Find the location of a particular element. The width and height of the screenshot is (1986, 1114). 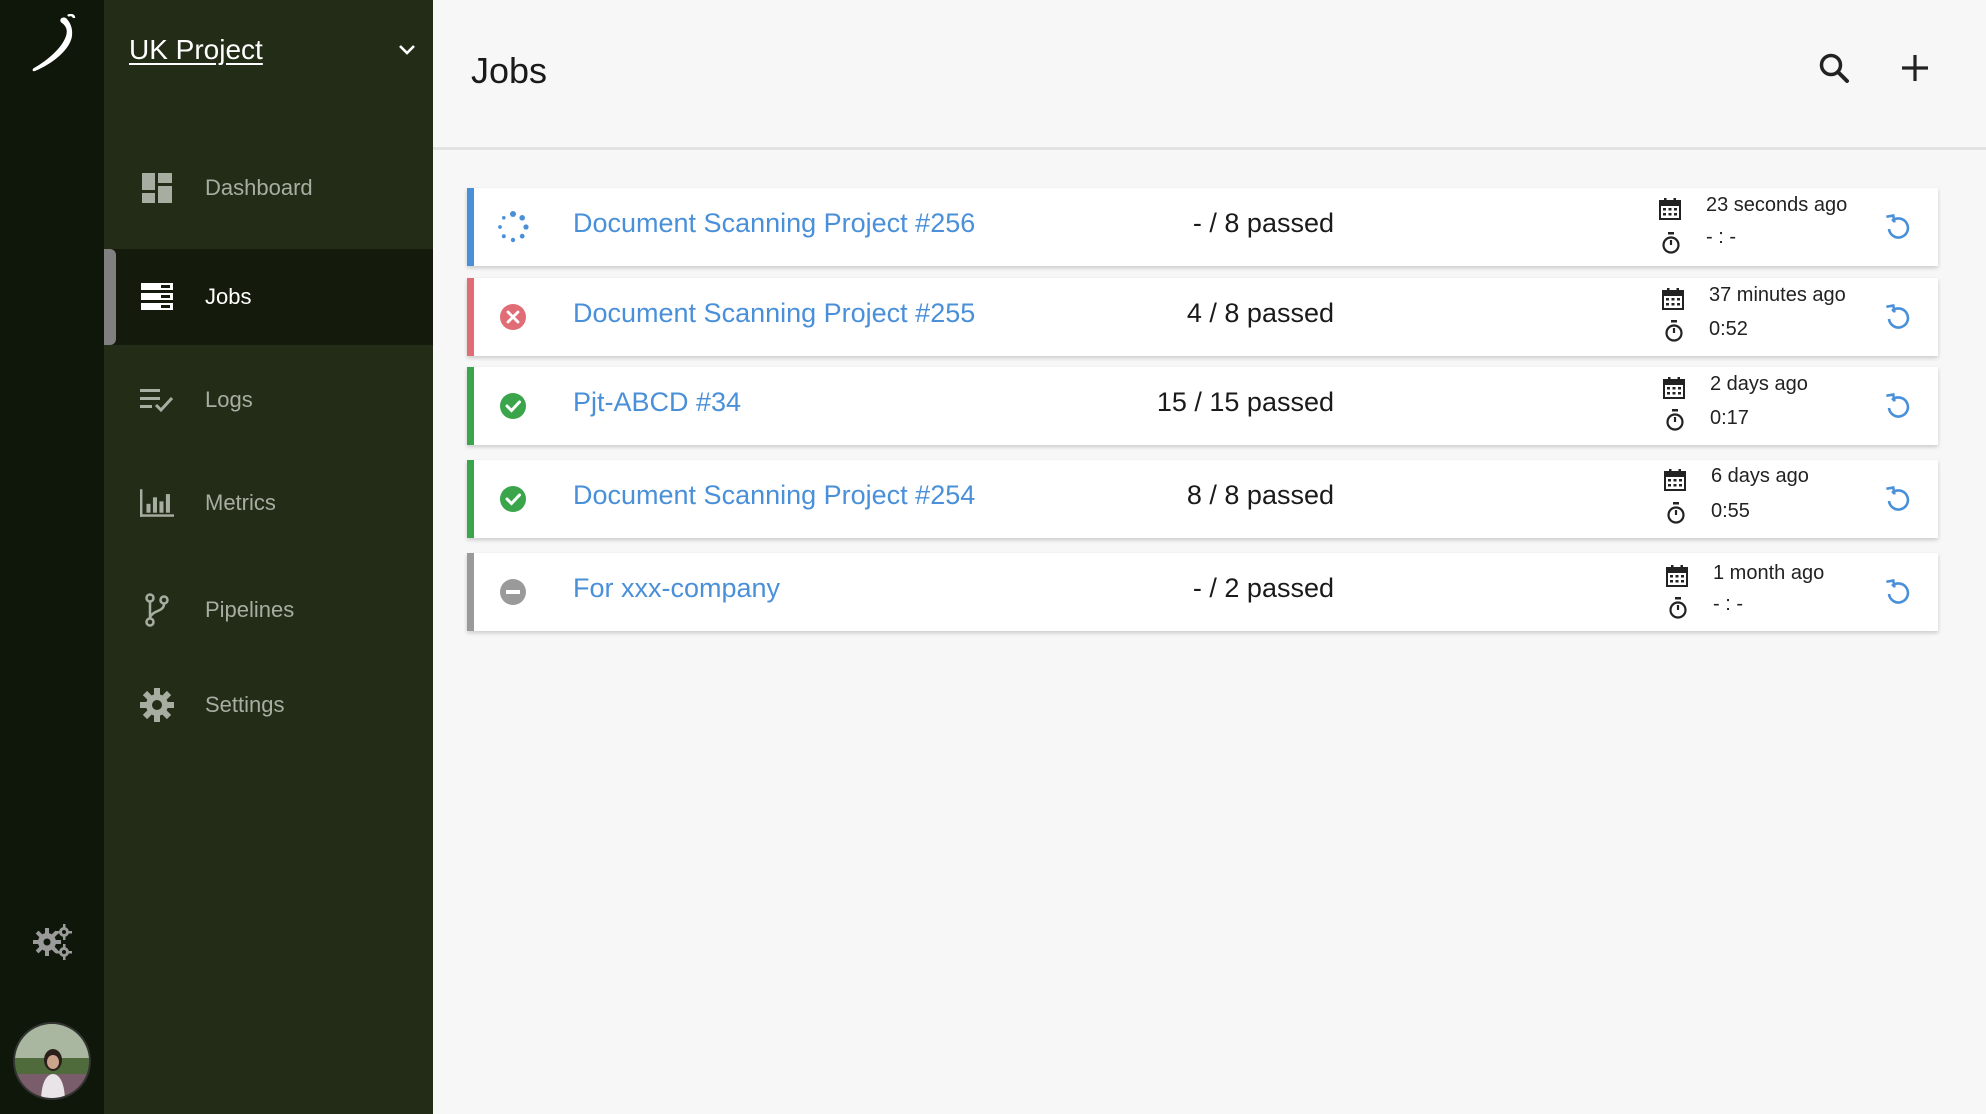

pipelines-icon is located at coordinates (157, 610).